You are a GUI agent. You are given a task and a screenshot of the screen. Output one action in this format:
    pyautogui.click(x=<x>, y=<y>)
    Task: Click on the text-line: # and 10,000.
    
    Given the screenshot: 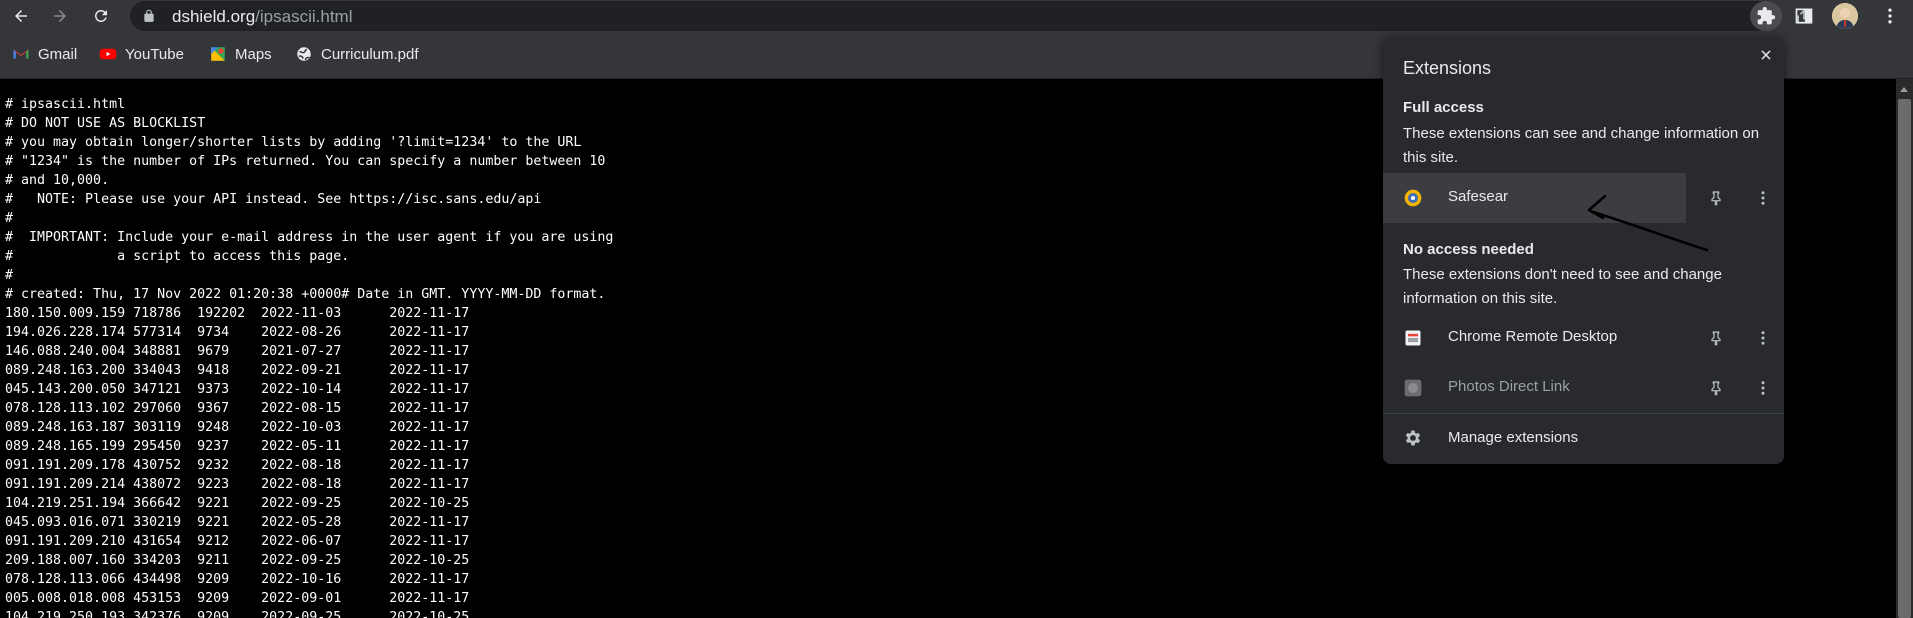 What is the action you would take?
    pyautogui.click(x=57, y=180)
    